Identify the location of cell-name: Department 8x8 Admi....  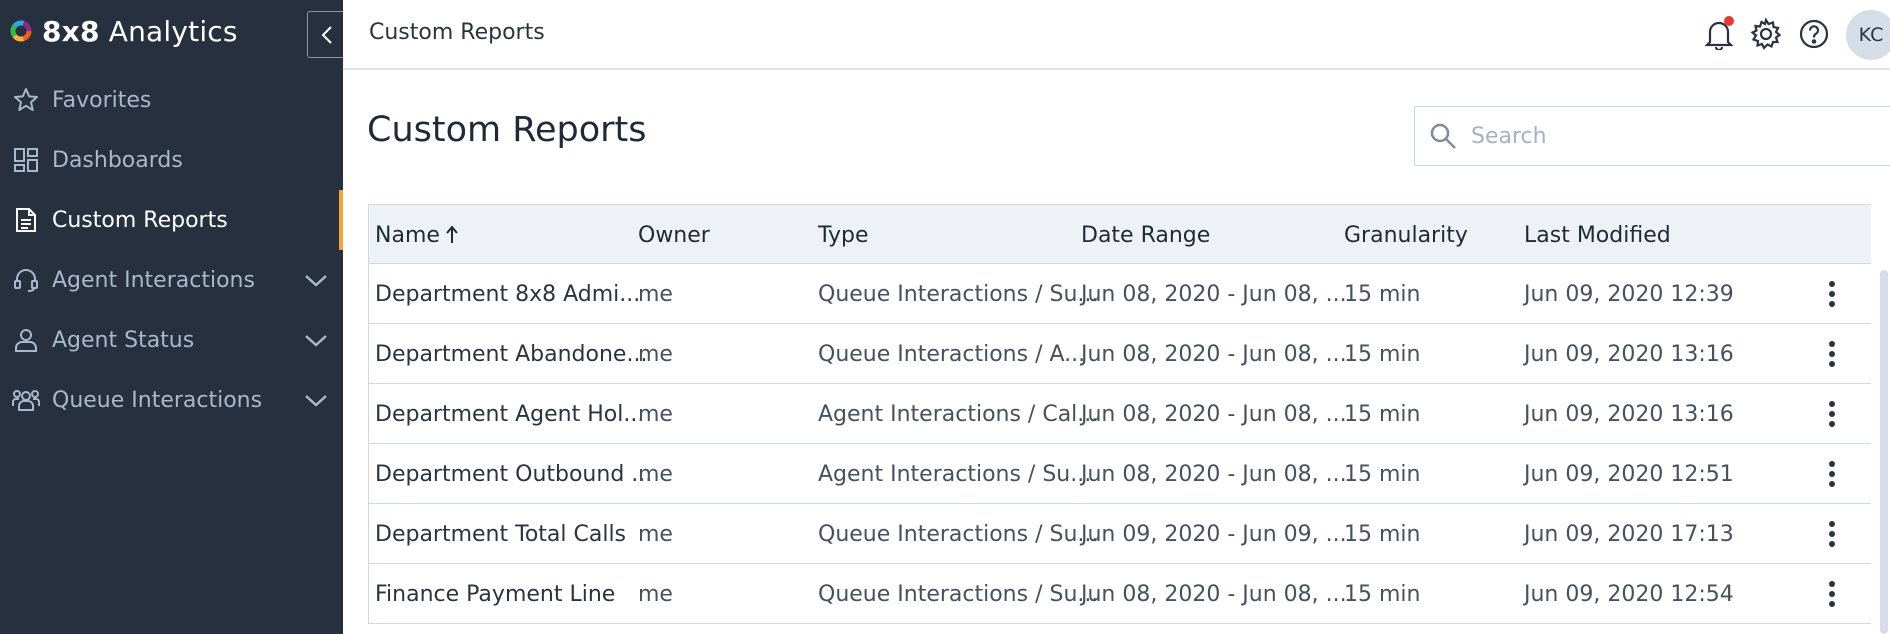
(507, 294).